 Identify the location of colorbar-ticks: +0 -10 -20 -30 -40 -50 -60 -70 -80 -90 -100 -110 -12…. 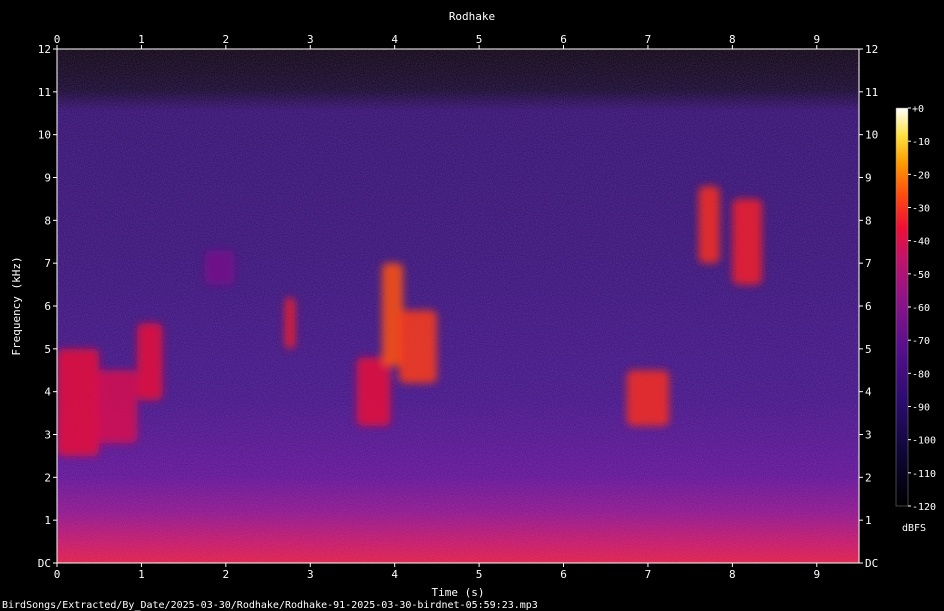
(922, 308).